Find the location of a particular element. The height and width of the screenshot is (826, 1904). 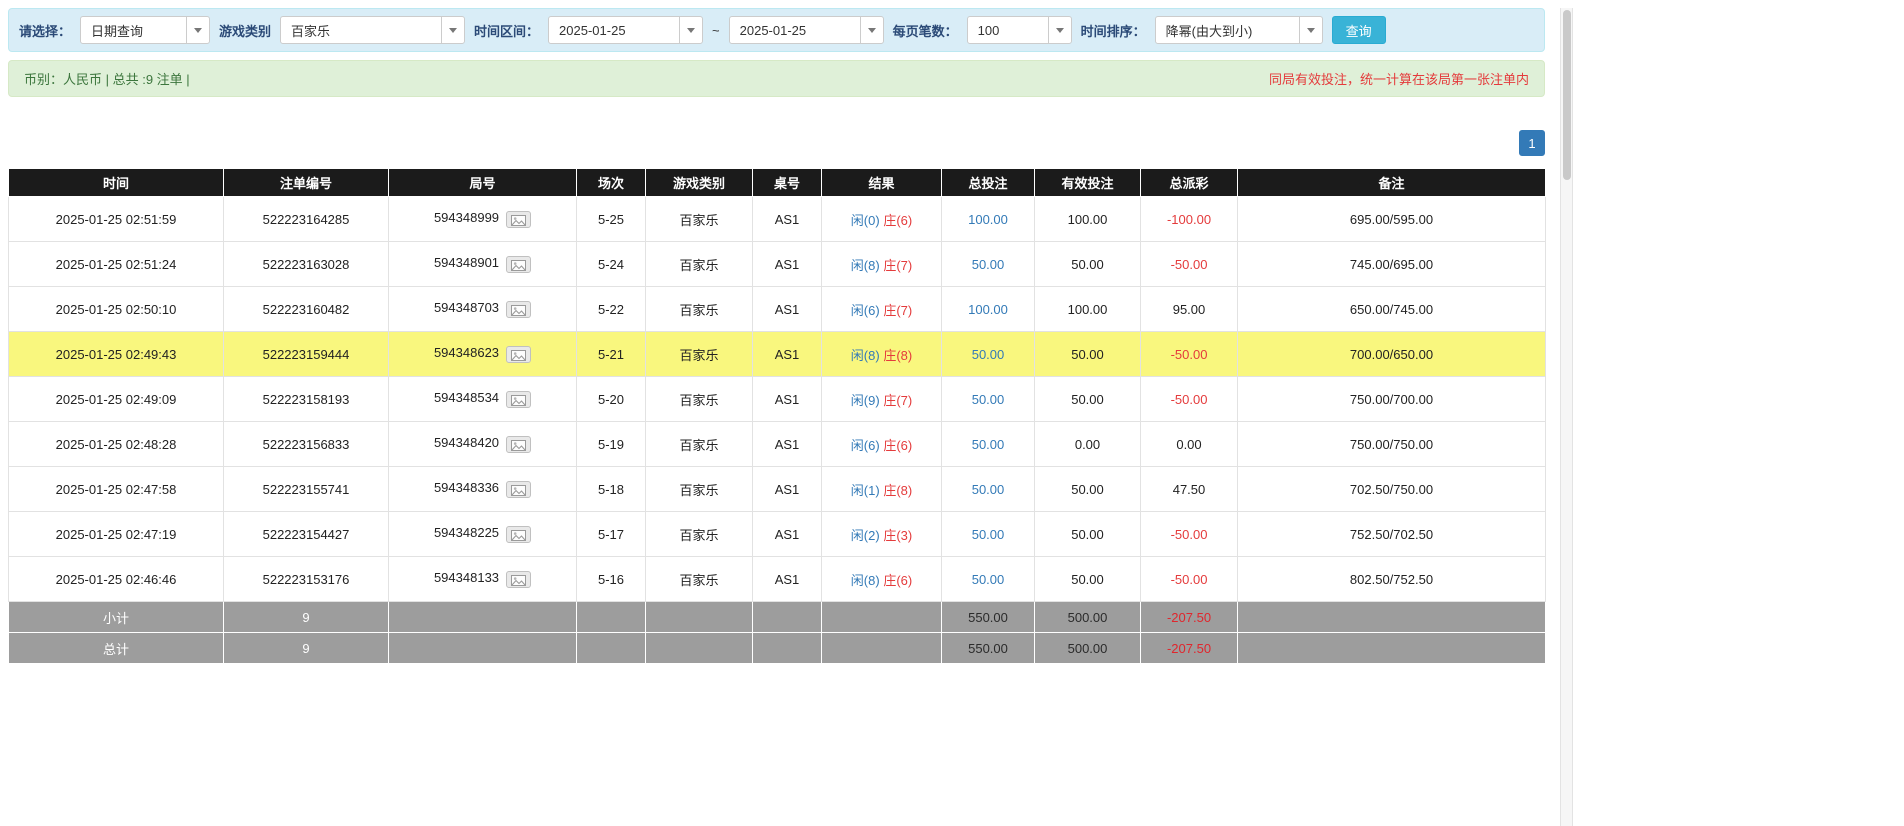

game-type-label: 游戏类别 is located at coordinates (245, 31).